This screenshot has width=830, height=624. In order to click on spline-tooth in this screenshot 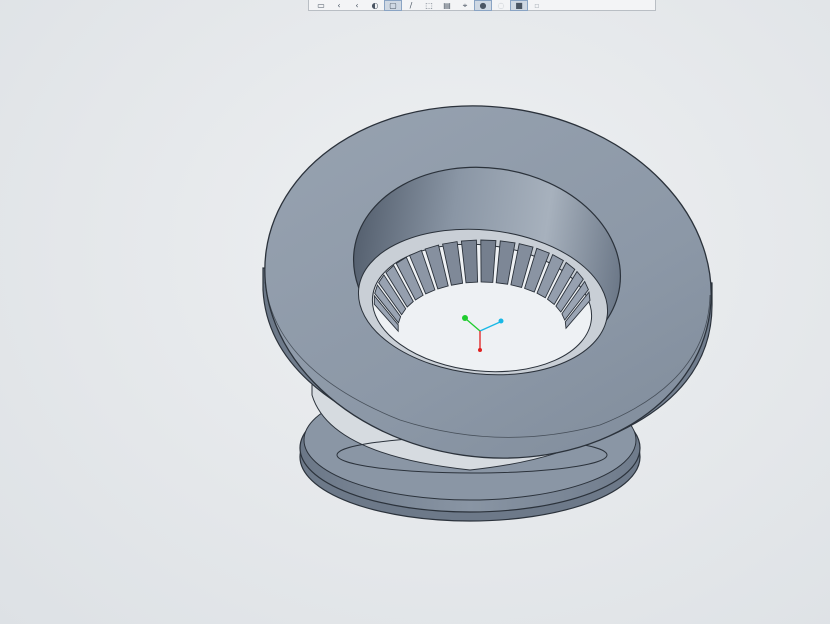, I will do `click(488, 261)`.